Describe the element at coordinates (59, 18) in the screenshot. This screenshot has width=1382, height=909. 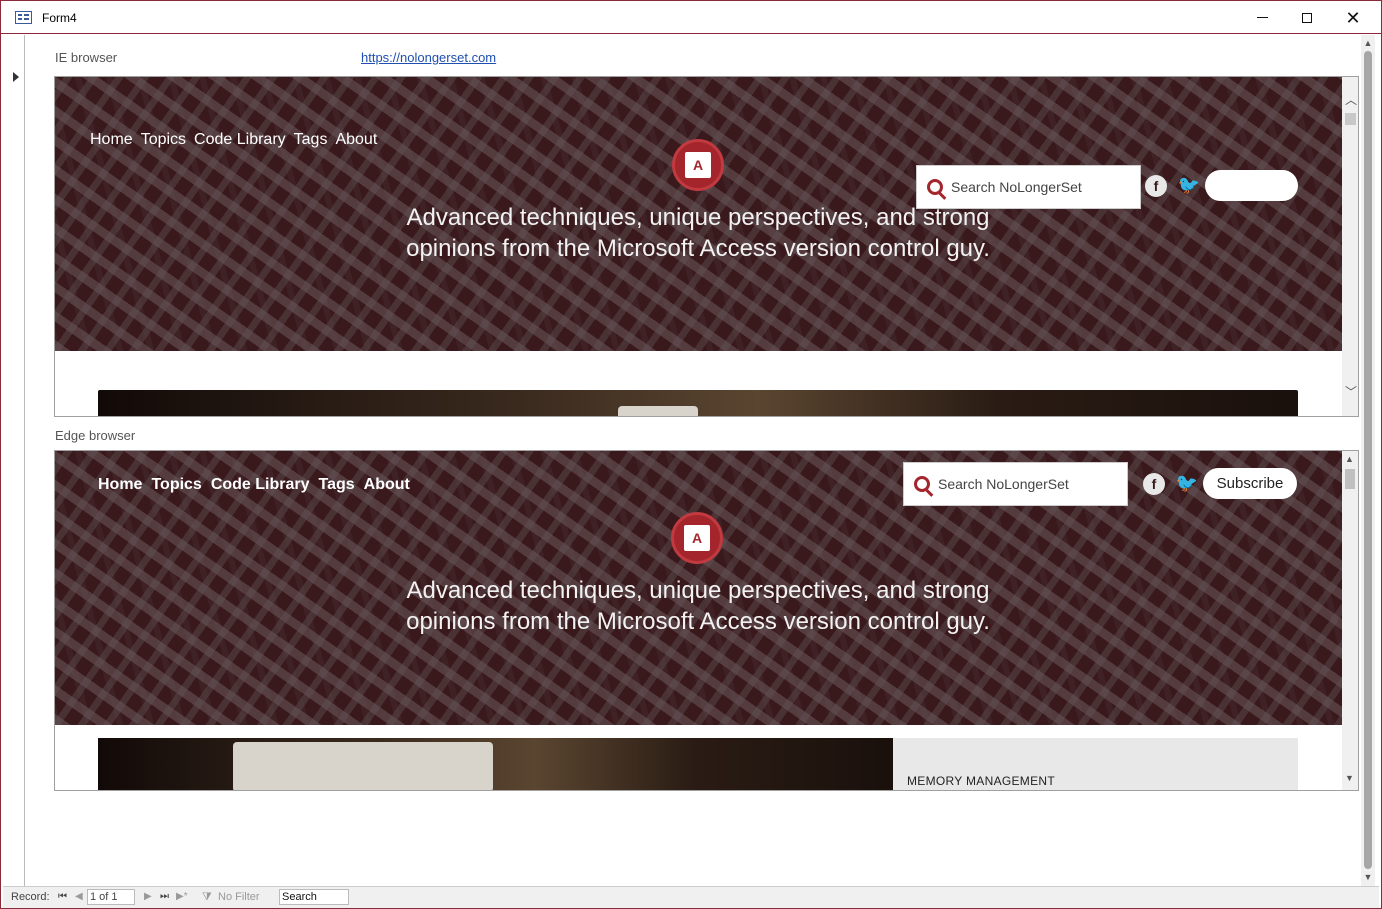
I see `window-title: Form4` at that location.